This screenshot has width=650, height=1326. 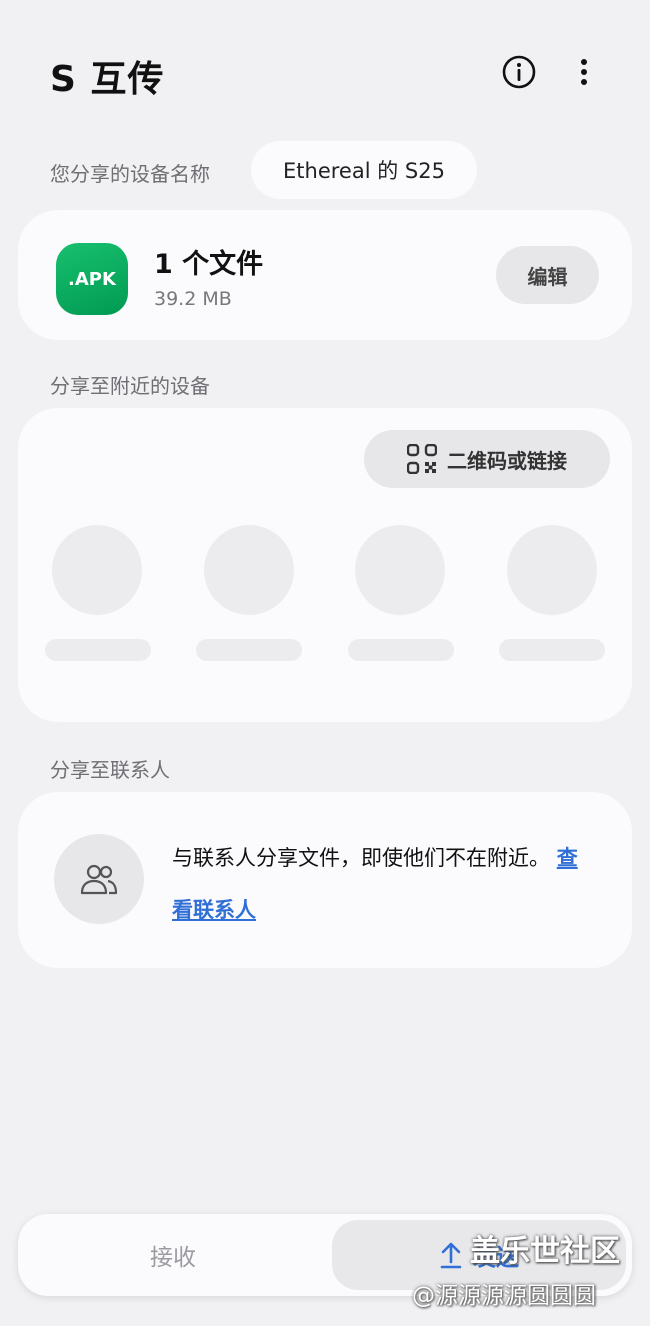 I want to click on qr-code-or-link-button: 二维码或链接, so click(x=487, y=459).